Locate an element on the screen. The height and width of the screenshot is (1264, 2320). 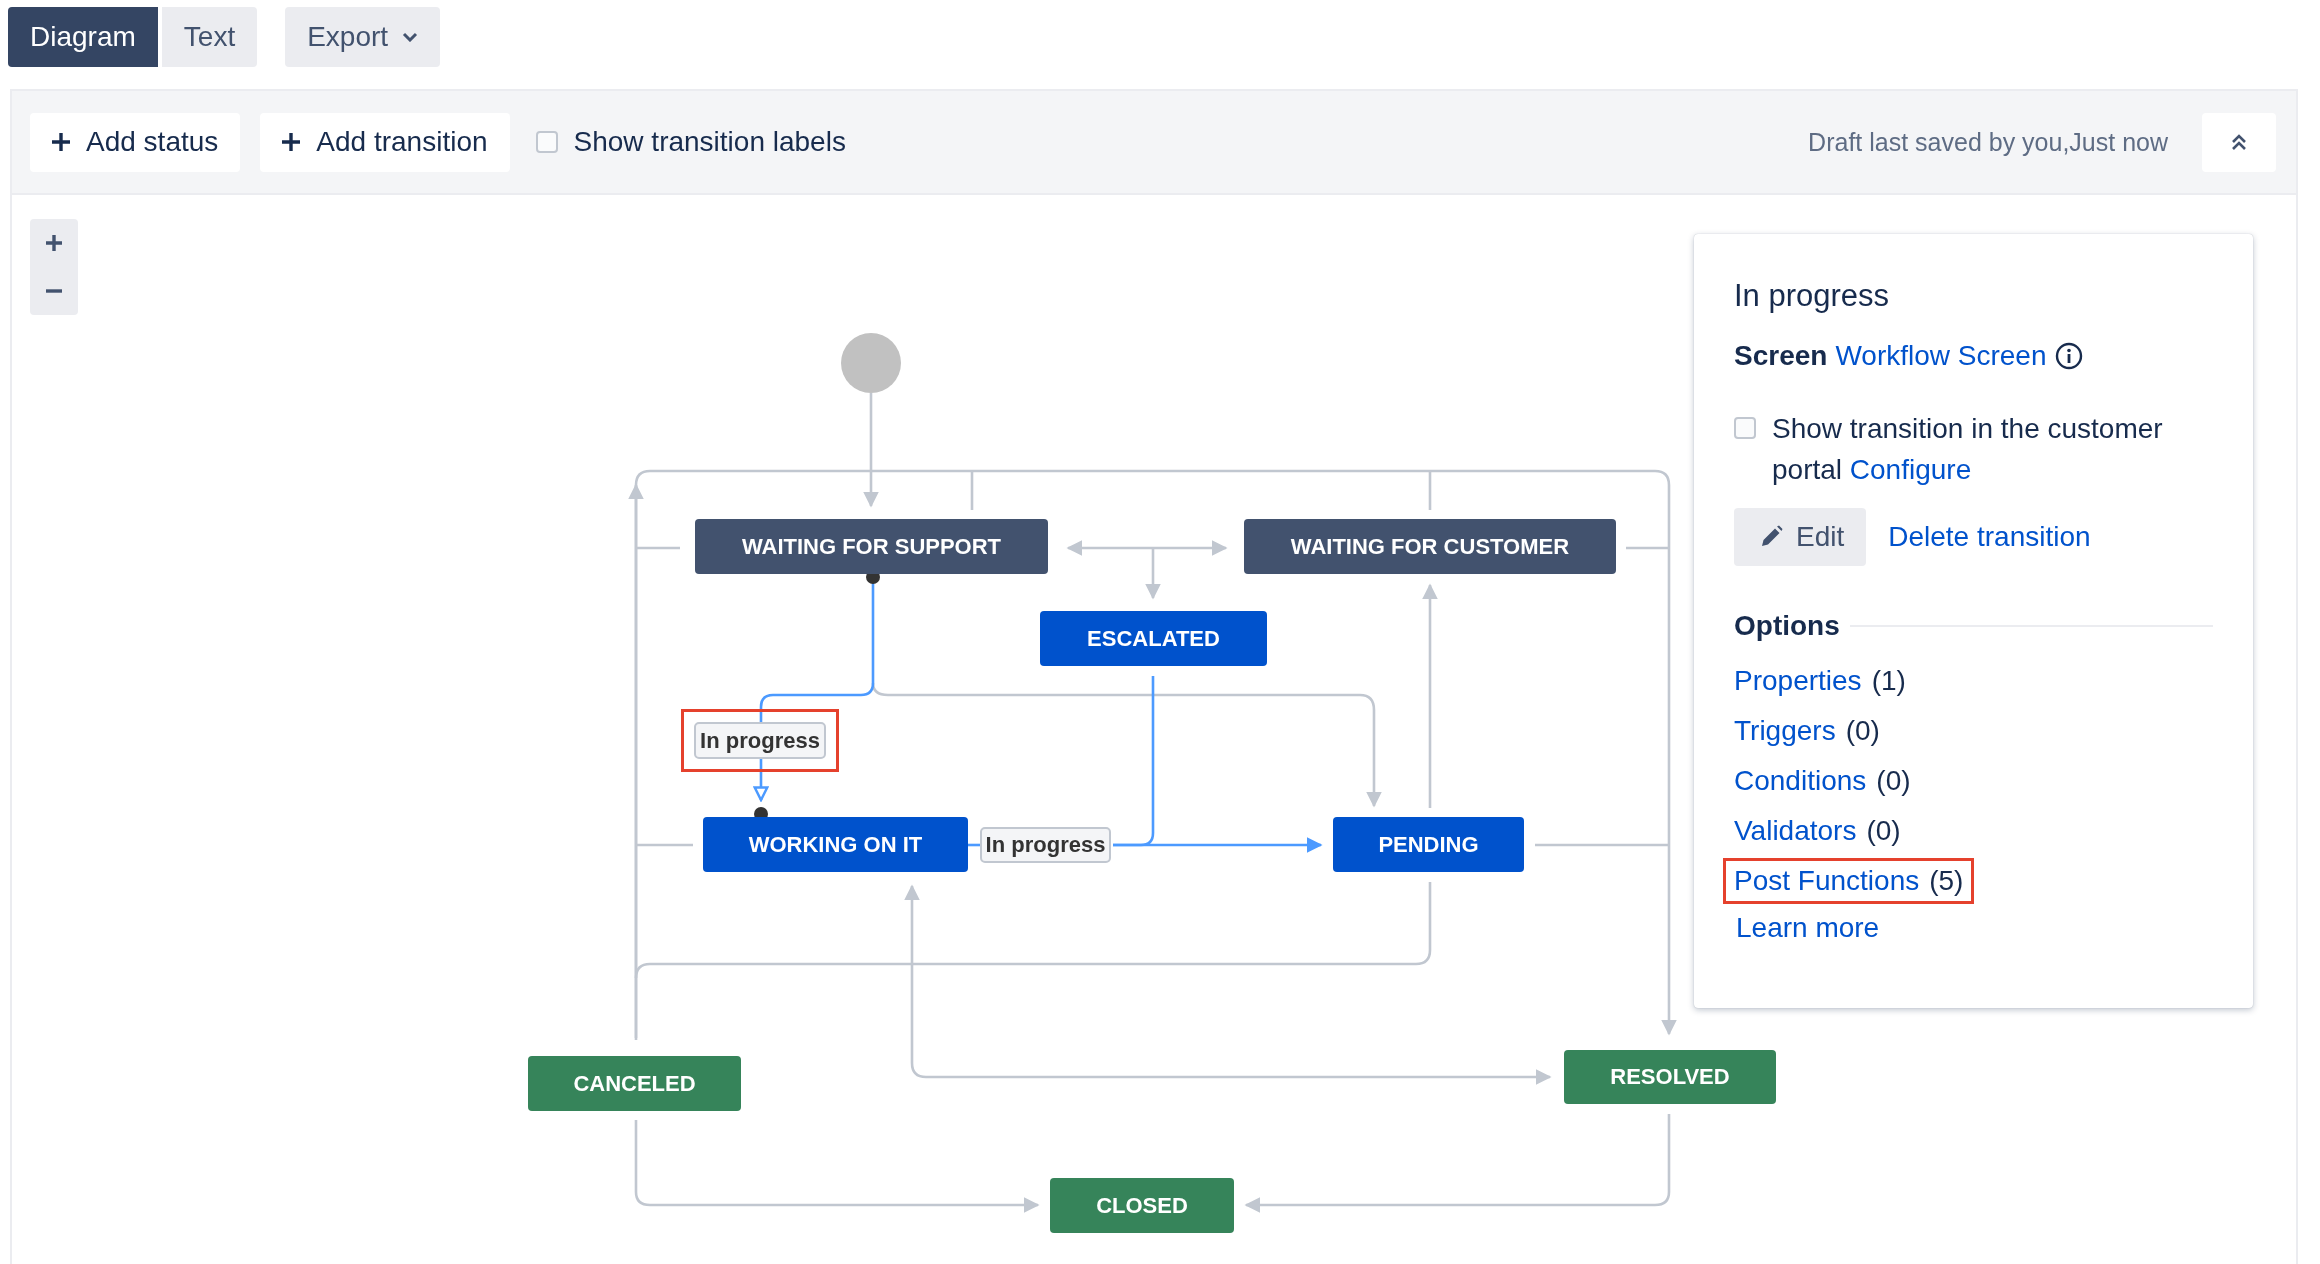
screen-label: Screen is located at coordinates (1781, 356).